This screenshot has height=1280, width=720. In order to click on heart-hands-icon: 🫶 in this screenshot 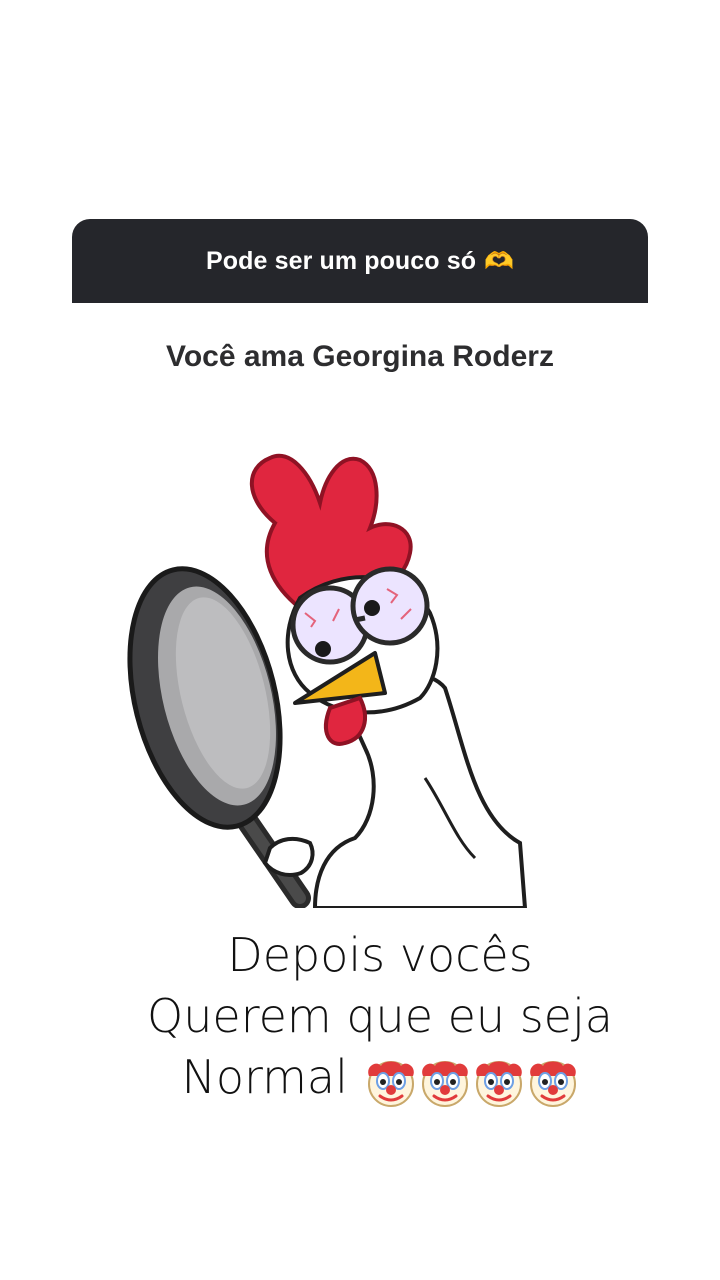, I will do `click(499, 261)`.